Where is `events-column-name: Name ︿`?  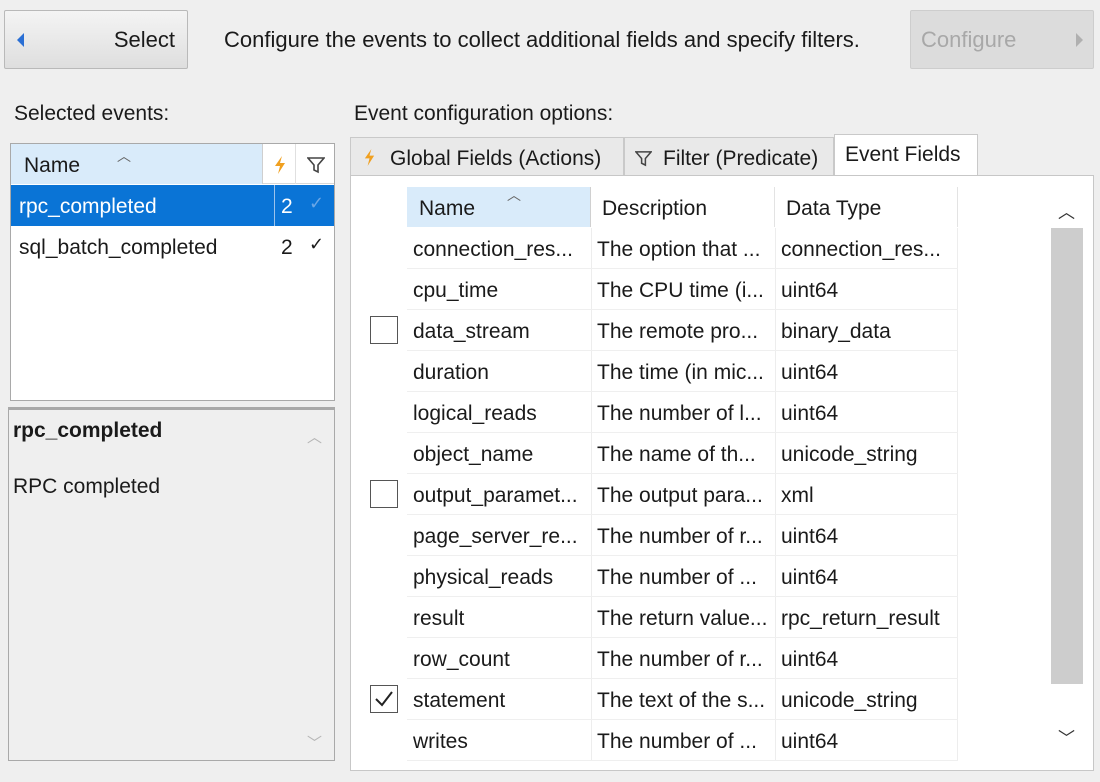
events-column-name: Name ︿ is located at coordinates (137, 164).